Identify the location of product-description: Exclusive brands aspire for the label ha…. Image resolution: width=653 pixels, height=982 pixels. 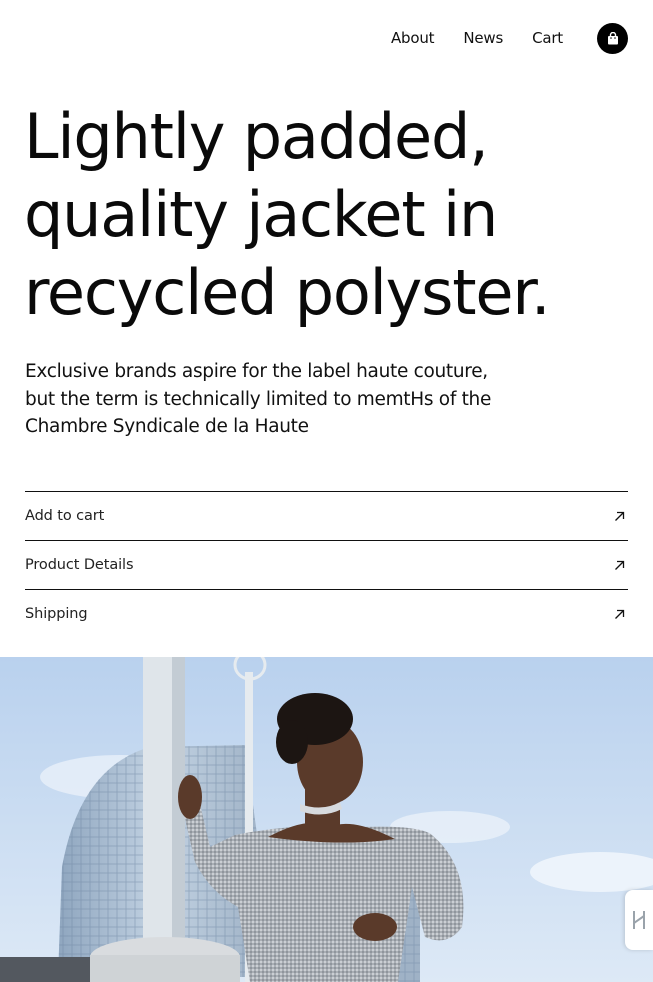
(258, 399).